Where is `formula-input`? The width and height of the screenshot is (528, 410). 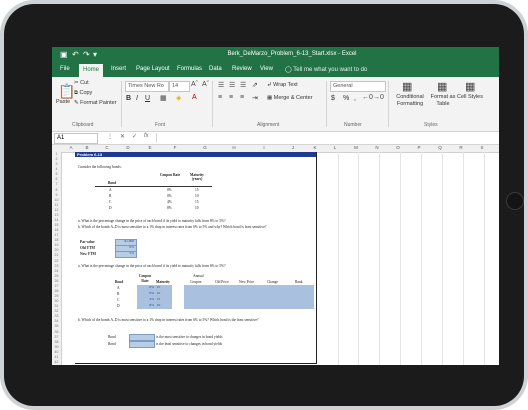 formula-input is located at coordinates (326, 137).